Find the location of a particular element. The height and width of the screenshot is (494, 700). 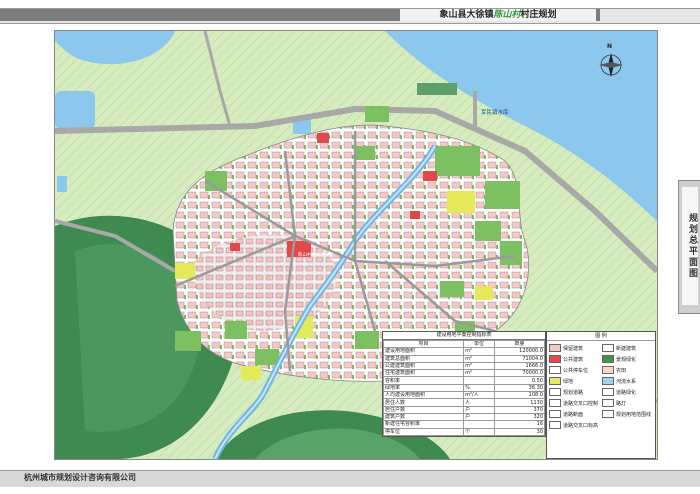

stats-item: 建设用地面积 is located at coordinates (423, 351).